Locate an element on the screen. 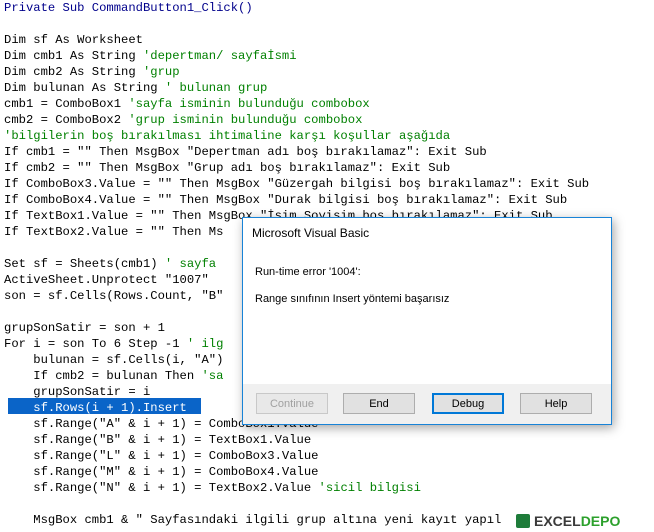 This screenshot has height=532, width=654. code-comment: 'sicil bilgisi is located at coordinates (369, 488).